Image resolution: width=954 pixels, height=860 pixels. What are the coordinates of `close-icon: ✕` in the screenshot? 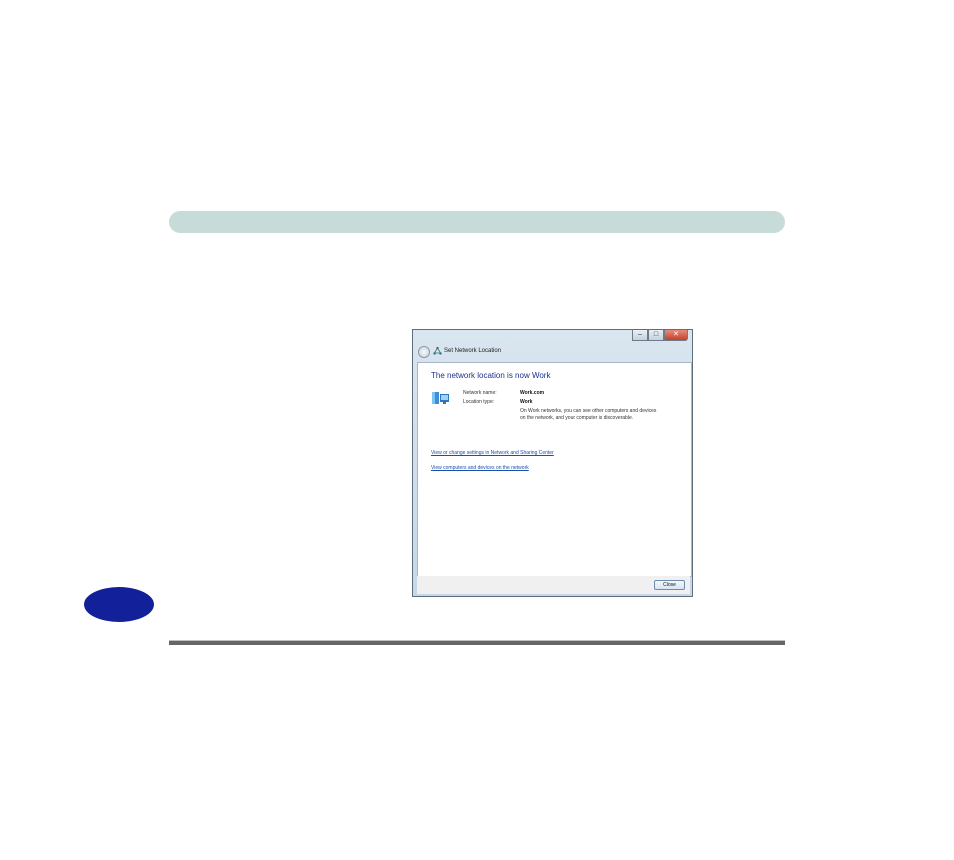 It's located at (676, 335).